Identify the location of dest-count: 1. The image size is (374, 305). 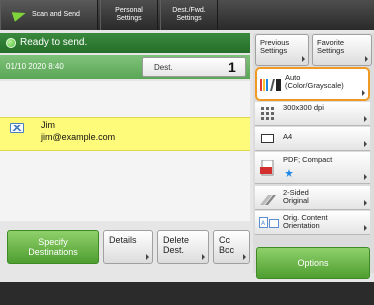
(232, 67).